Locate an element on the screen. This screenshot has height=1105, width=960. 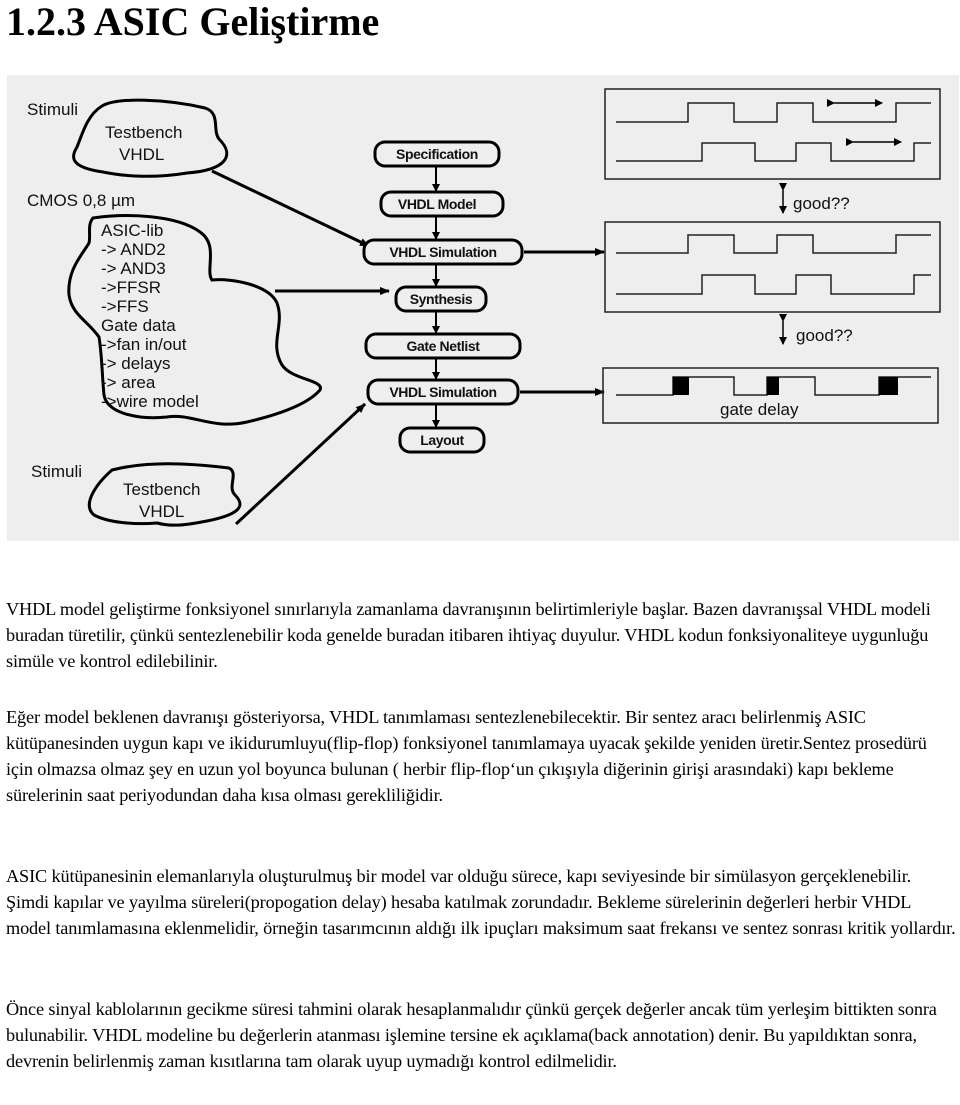
asic-lib-line: -> AND3 is located at coordinates (133, 268).